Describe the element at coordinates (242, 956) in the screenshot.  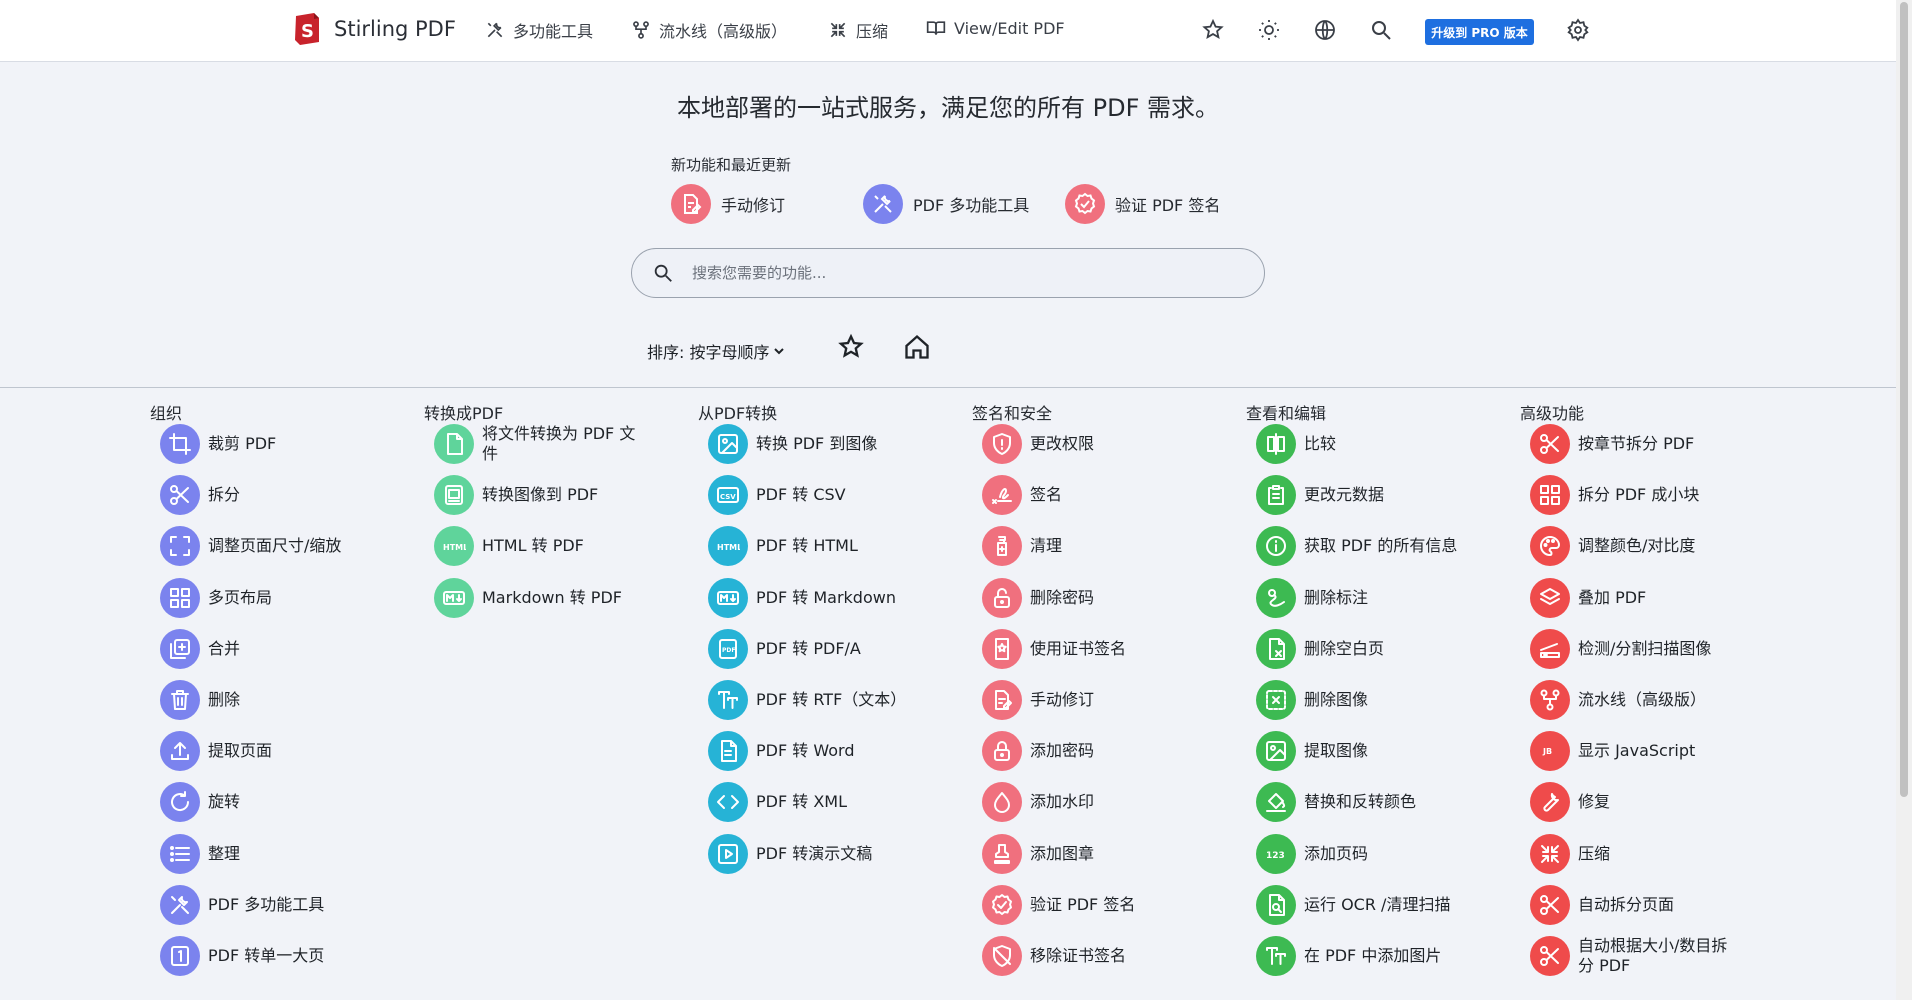
I see `tool-item: PDF 转单一大页` at that location.